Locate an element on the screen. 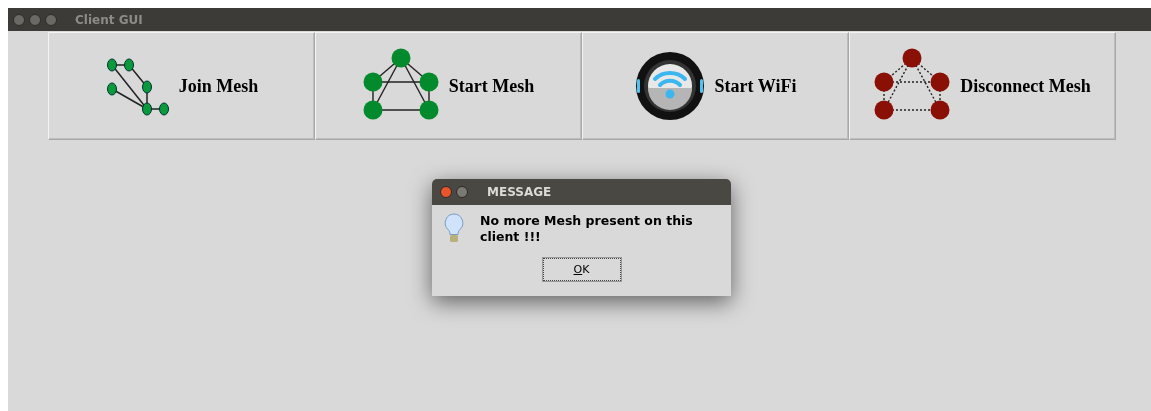 The image size is (1151, 411). ok-button: OK is located at coordinates (581, 269).